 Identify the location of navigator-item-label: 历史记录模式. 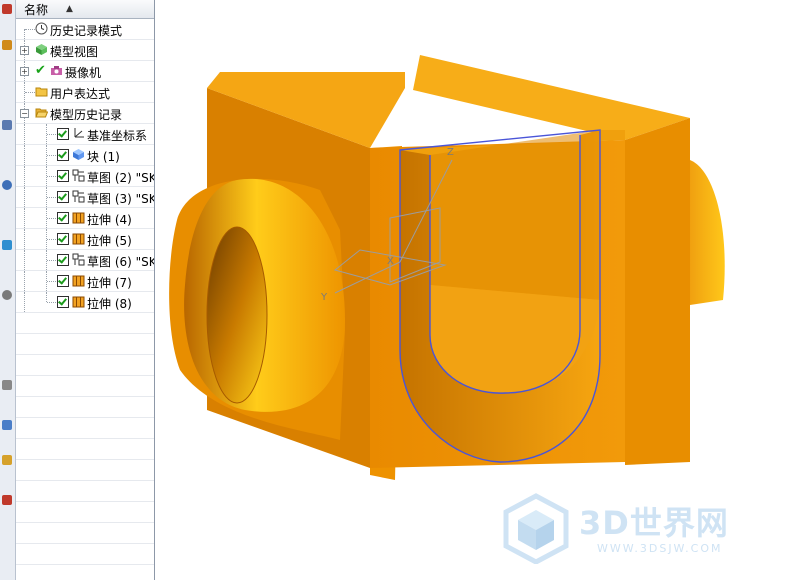
(86, 31).